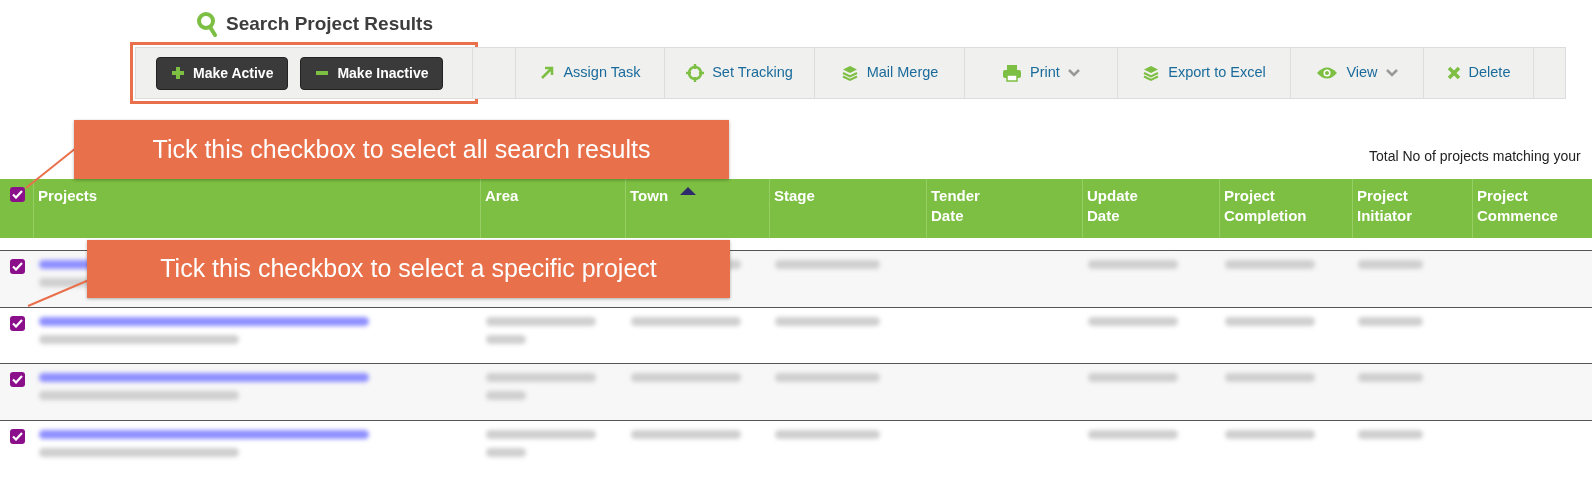 This screenshot has width=1592, height=487. Describe the element at coordinates (1475, 156) in the screenshot. I see `total-count-text: Total No of projects matching your` at that location.